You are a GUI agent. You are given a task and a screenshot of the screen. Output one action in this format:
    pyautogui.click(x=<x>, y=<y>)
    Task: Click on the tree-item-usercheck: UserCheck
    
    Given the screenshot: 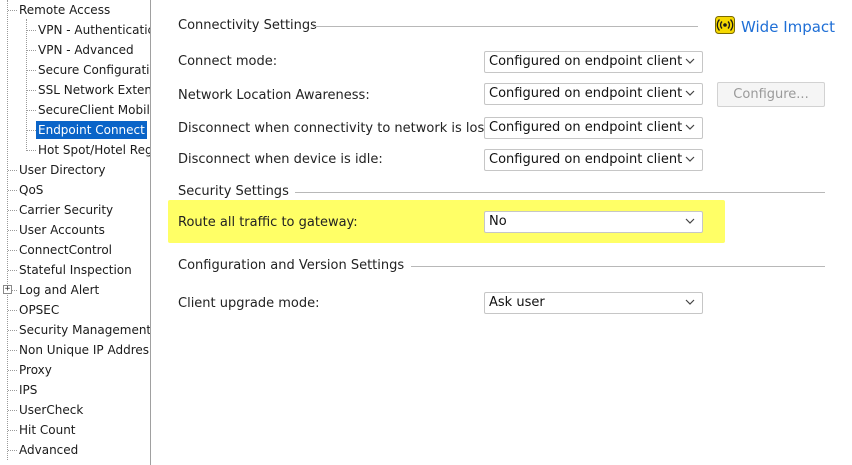 What is the action you would take?
    pyautogui.click(x=51, y=410)
    